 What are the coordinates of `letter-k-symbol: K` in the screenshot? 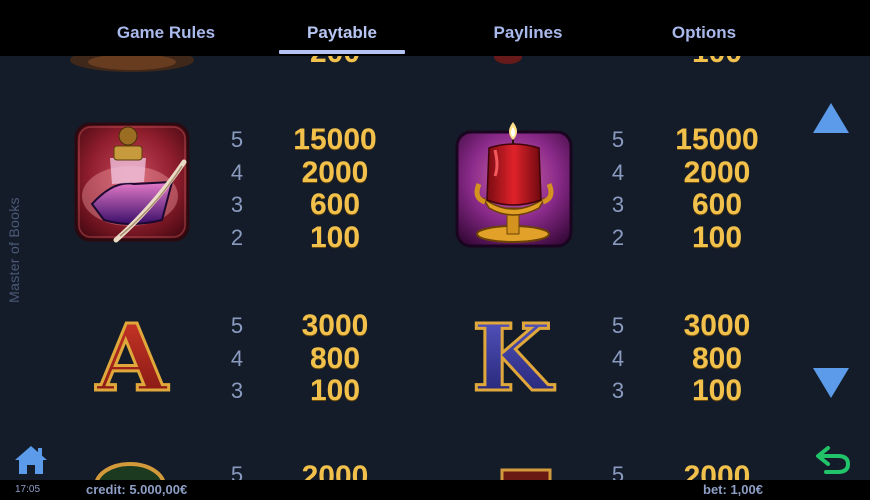 It's located at (512, 358).